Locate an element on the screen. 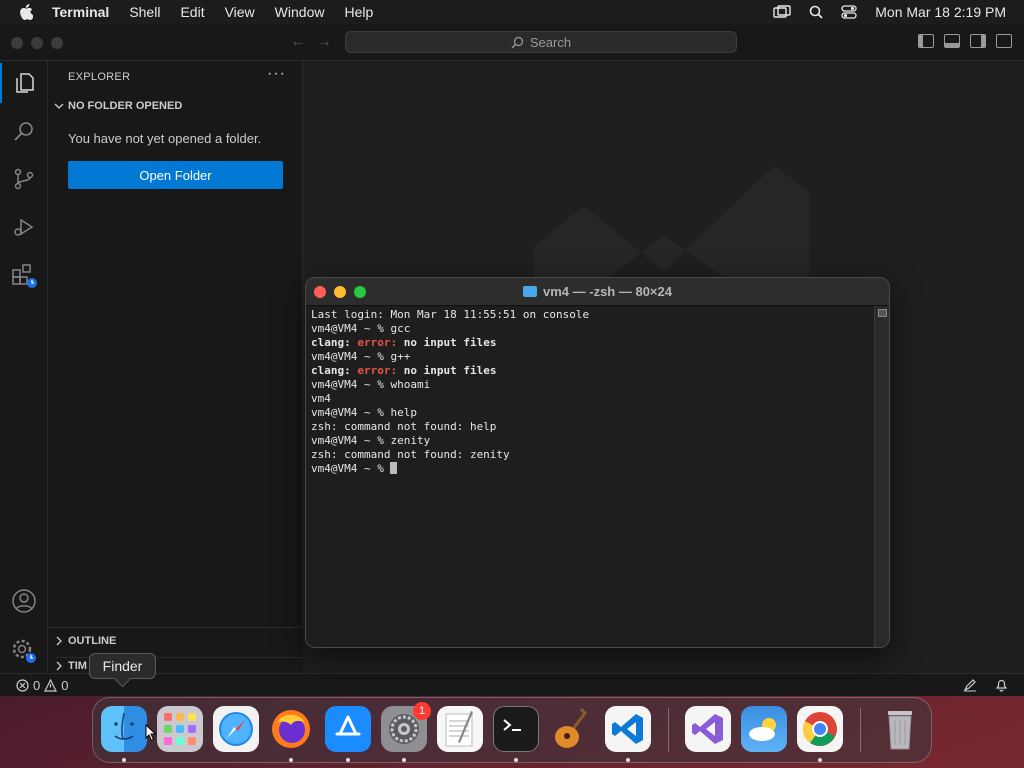 This screenshot has height=768, width=1024. terminal-line: vm4@VM4 ~ % g++ is located at coordinates (361, 356).